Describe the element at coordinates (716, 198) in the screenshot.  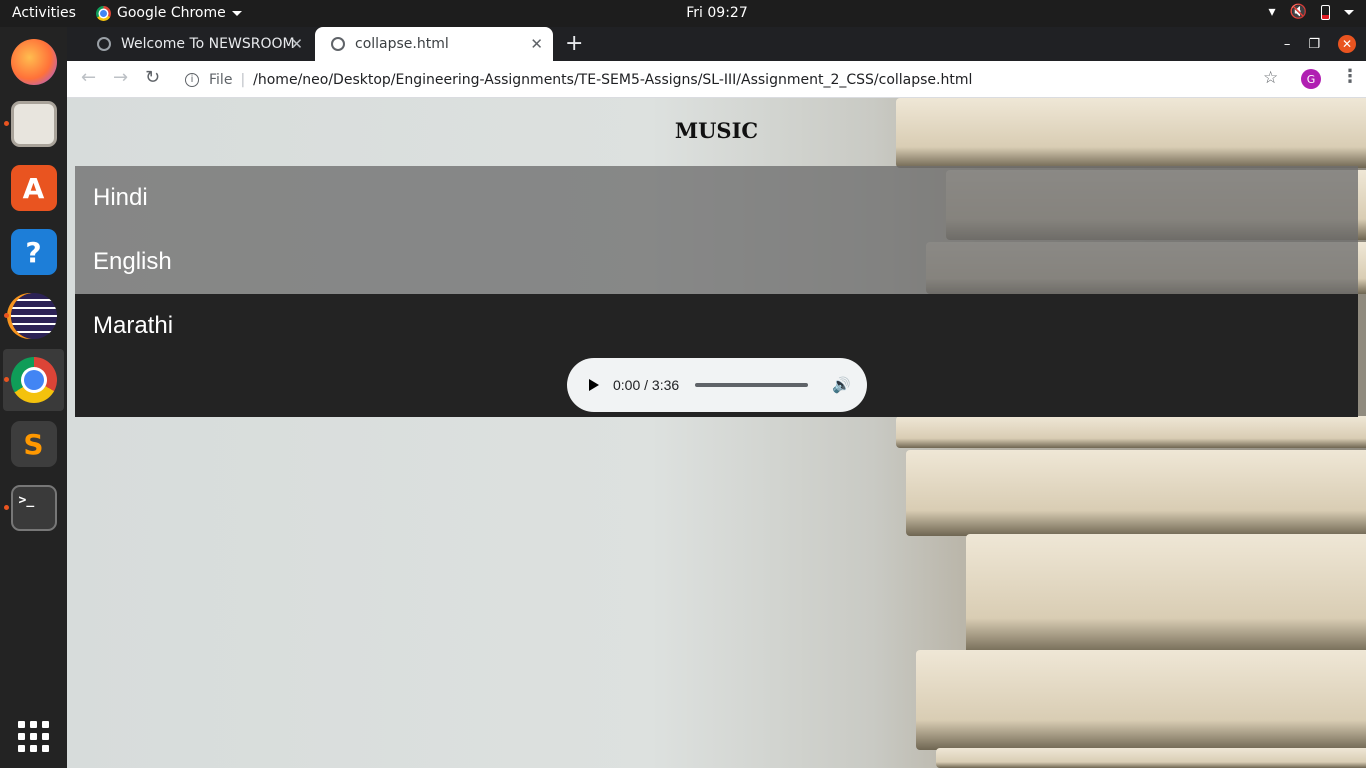
I see `accordion-item-hindi: Hindi` at that location.